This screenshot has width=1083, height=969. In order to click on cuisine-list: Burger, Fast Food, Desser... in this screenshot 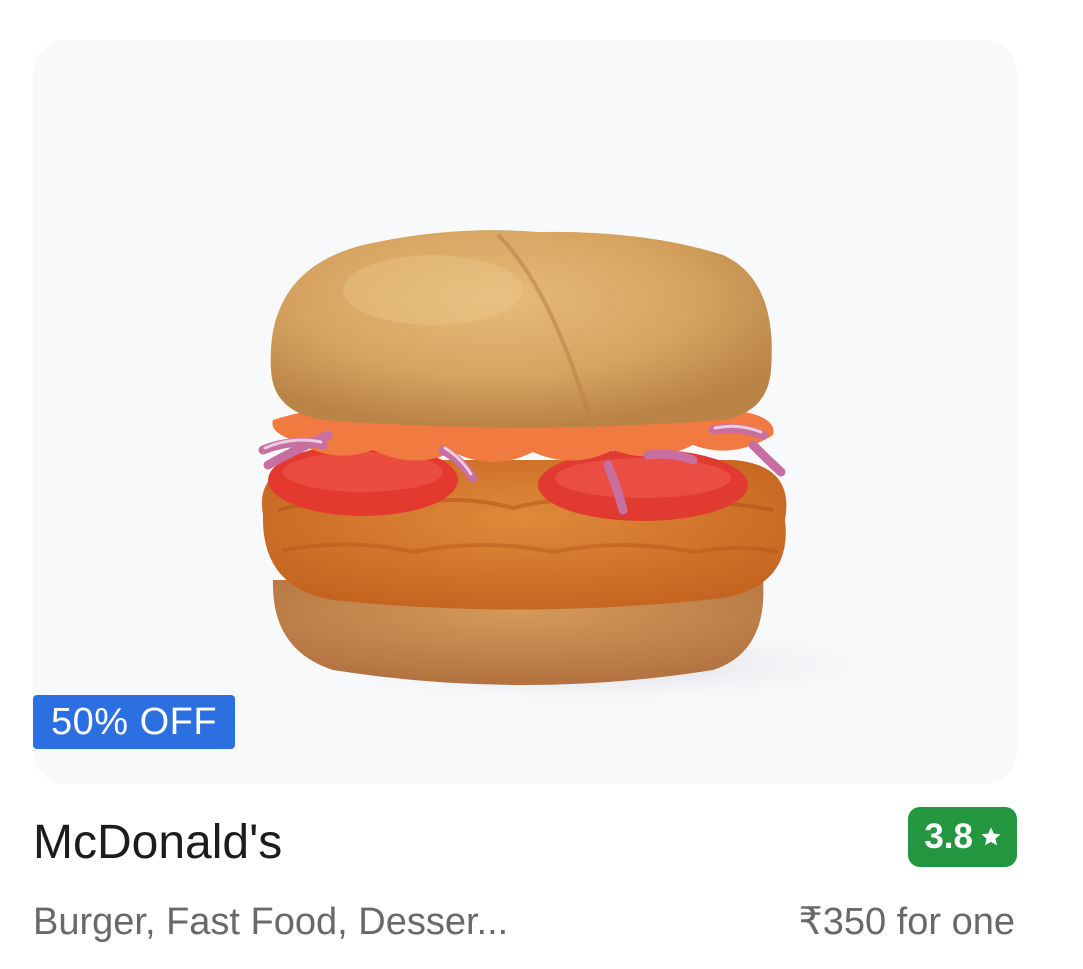, I will do `click(271, 922)`.